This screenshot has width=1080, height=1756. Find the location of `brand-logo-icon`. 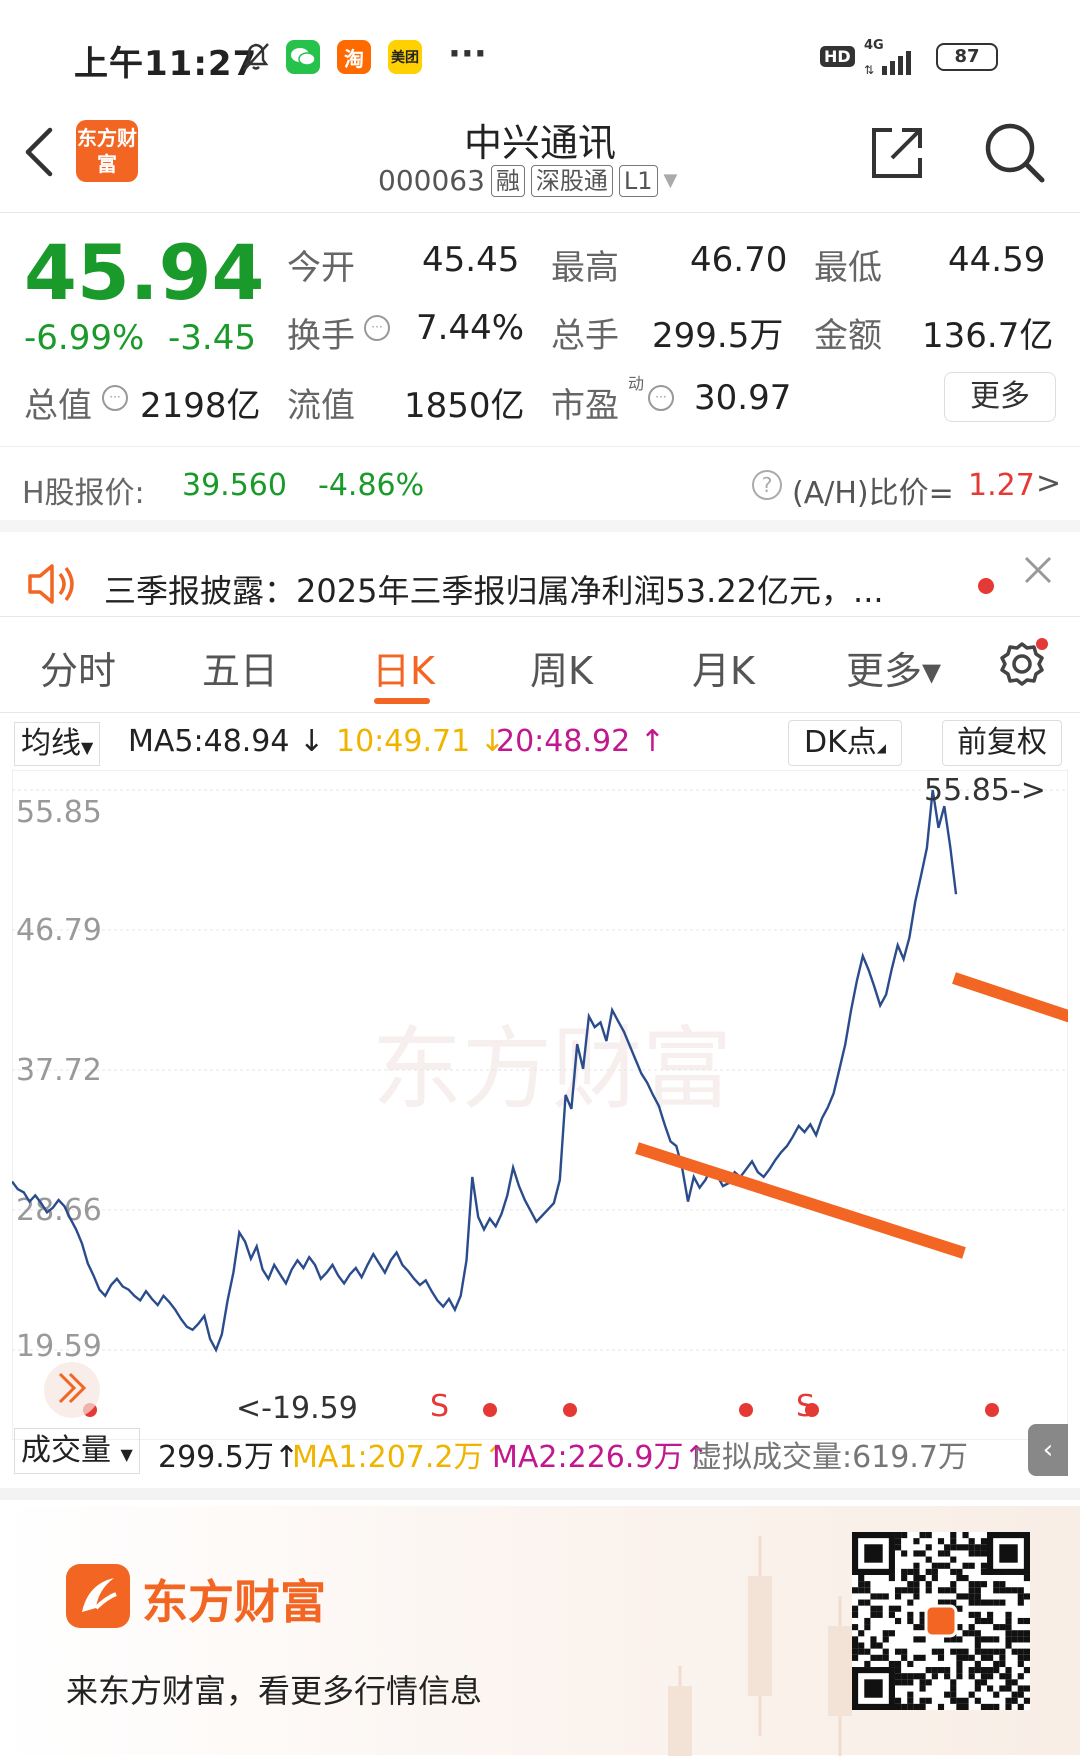

brand-logo-icon is located at coordinates (98, 1596).